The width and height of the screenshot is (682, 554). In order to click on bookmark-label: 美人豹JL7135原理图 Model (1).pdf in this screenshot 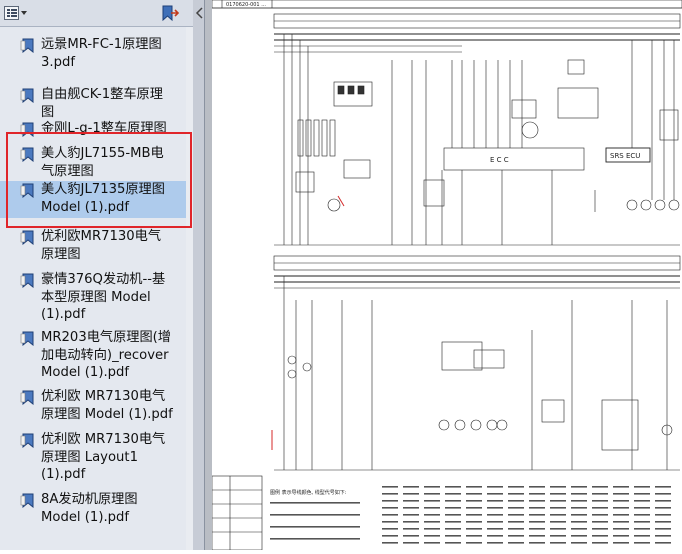, I will do `click(103, 198)`.